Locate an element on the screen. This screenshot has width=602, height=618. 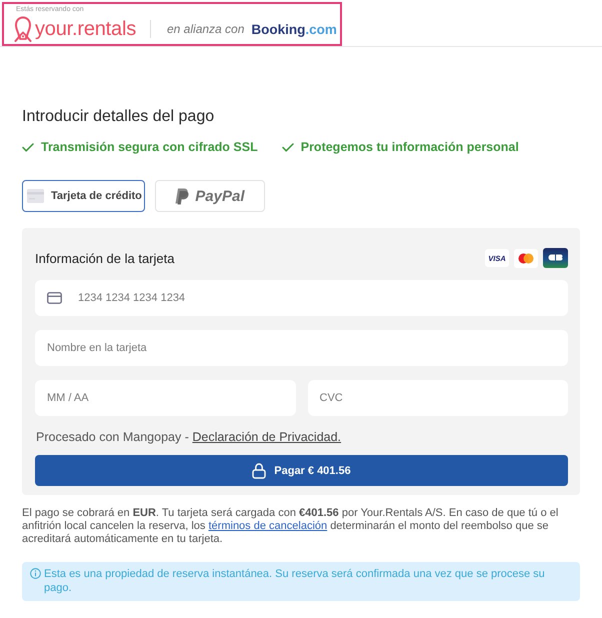
partner-caption: en alianza con is located at coordinates (205, 29).